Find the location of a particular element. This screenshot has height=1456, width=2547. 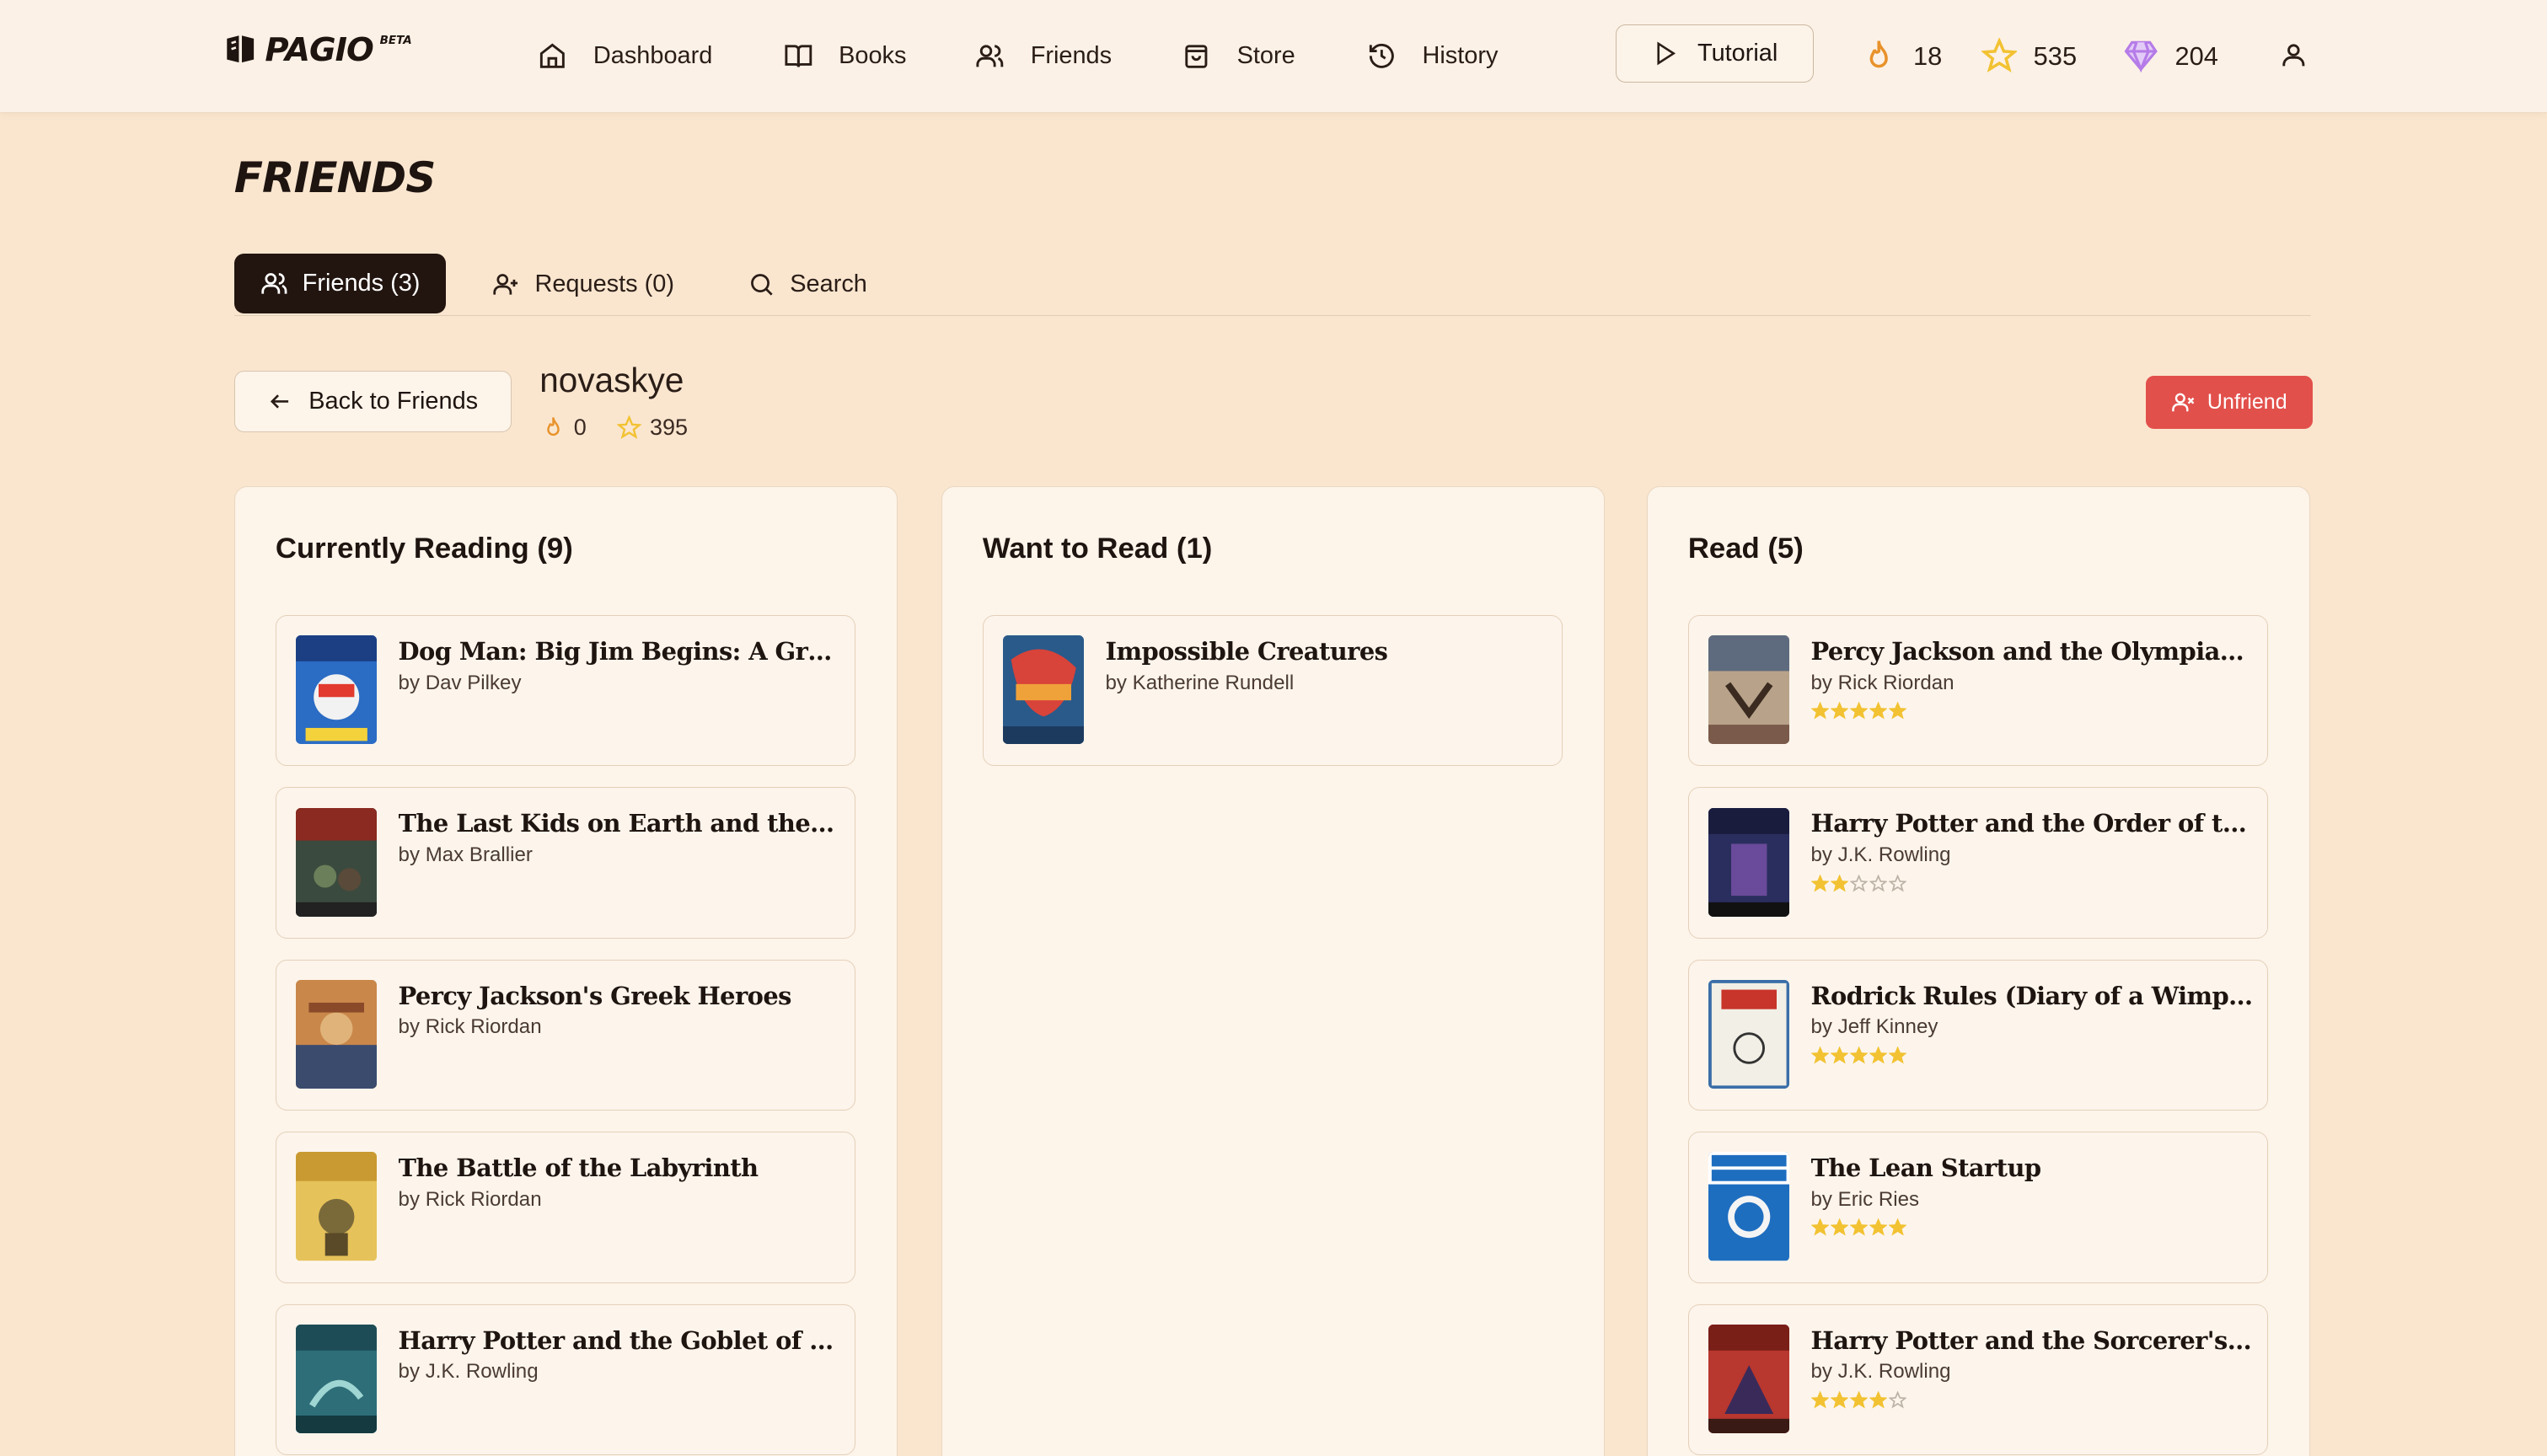

book-cover-goblet-of-fire is located at coordinates (337, 1379).